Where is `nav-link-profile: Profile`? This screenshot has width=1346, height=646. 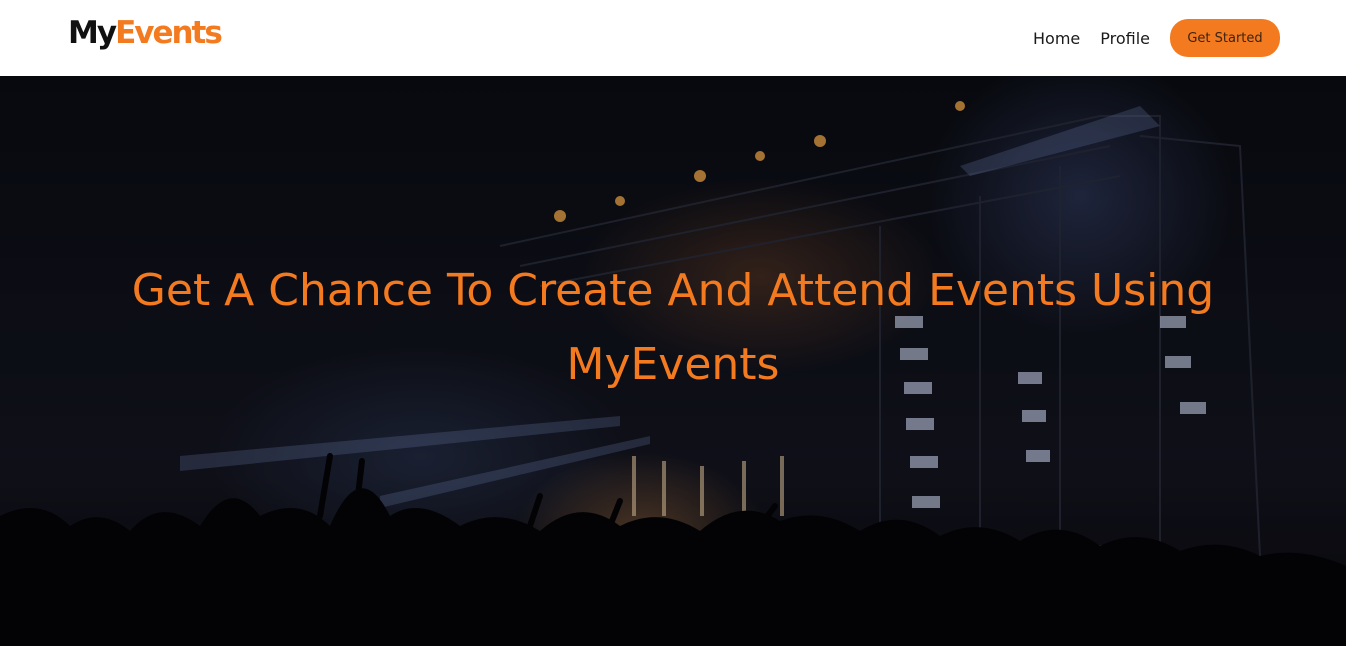 nav-link-profile: Profile is located at coordinates (1125, 38).